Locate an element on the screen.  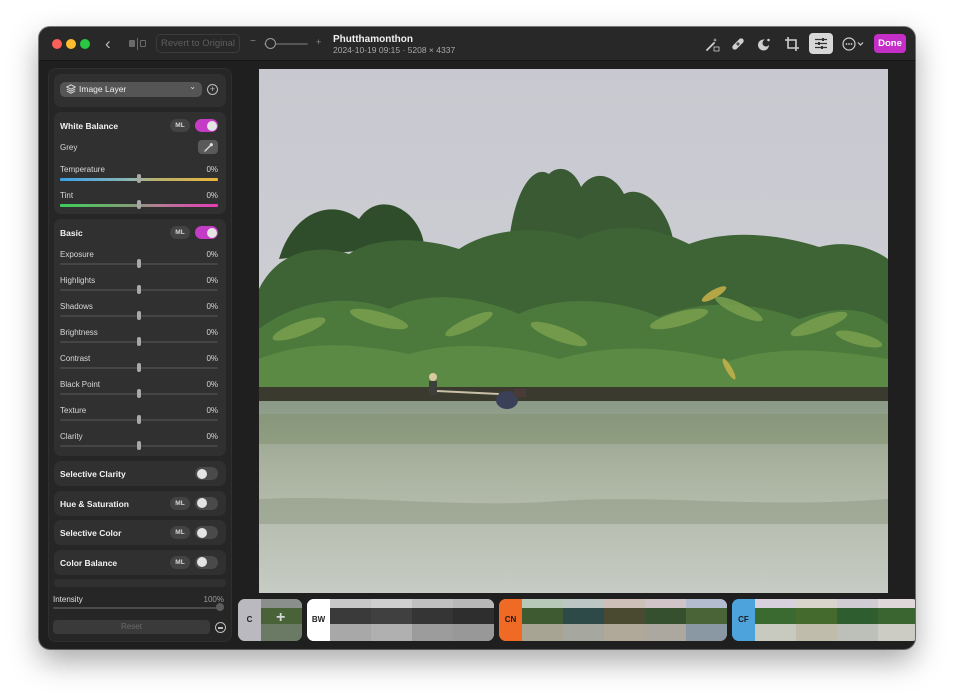
preset-group-cf: CF is located at coordinates (823, 620).